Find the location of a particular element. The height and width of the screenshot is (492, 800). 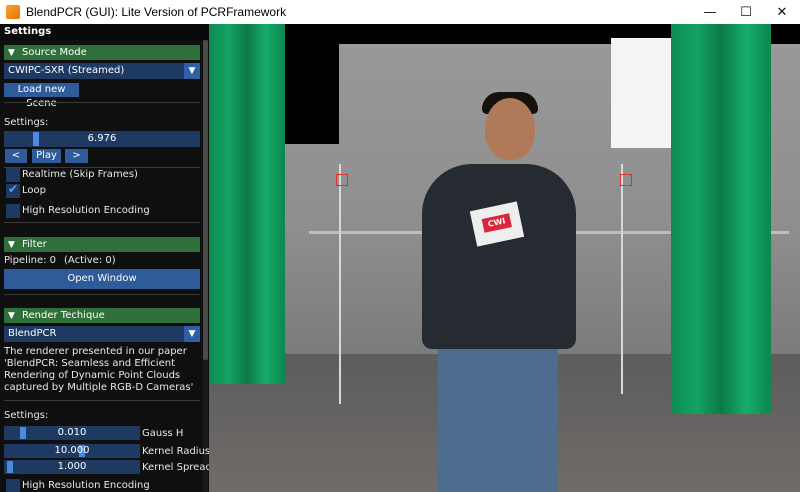

checkmark-icon: ✔ is located at coordinates (13, 189).